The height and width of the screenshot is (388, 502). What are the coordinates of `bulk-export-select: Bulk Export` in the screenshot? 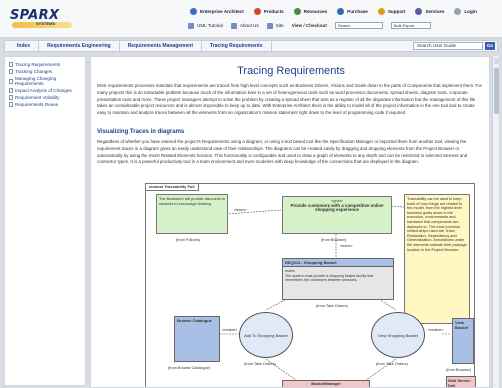 It's located at (410, 25).